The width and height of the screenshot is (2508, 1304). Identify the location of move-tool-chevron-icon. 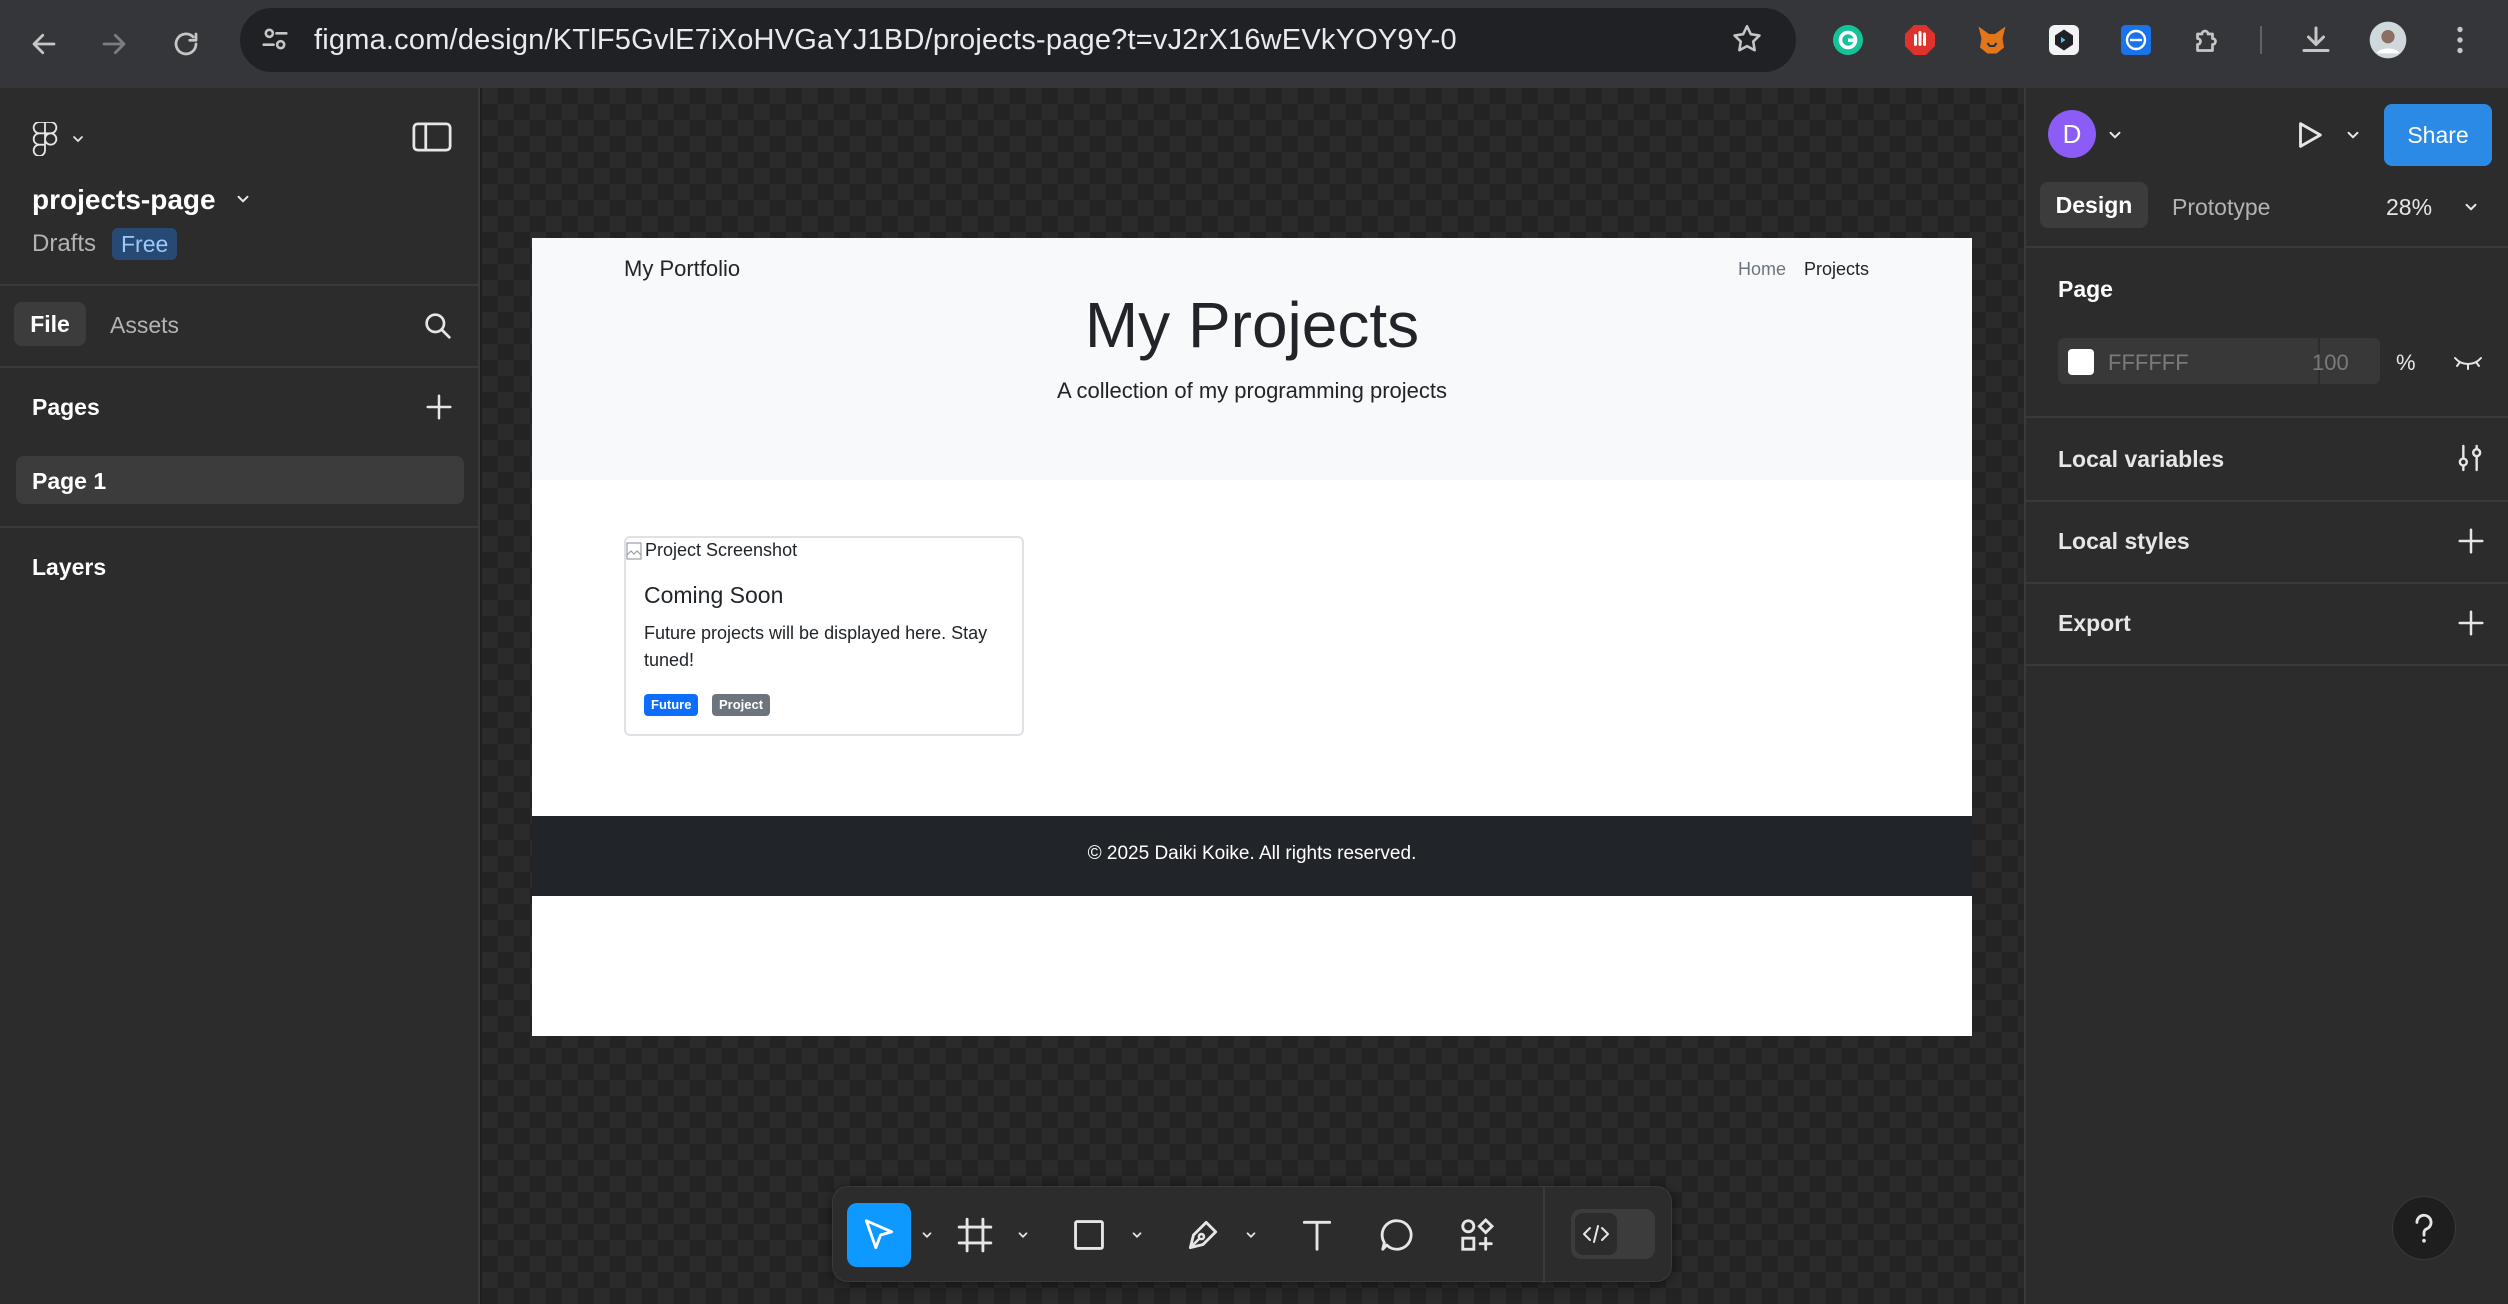
(927, 1235).